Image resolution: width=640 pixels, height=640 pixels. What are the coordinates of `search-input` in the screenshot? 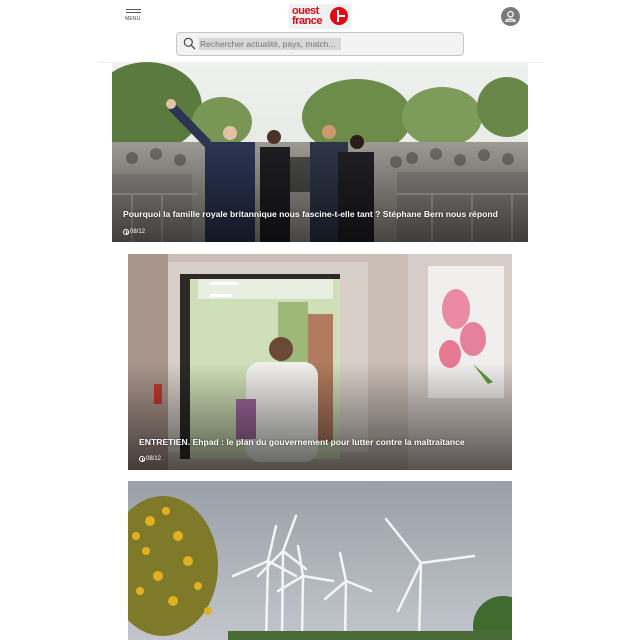 It's located at (270, 44).